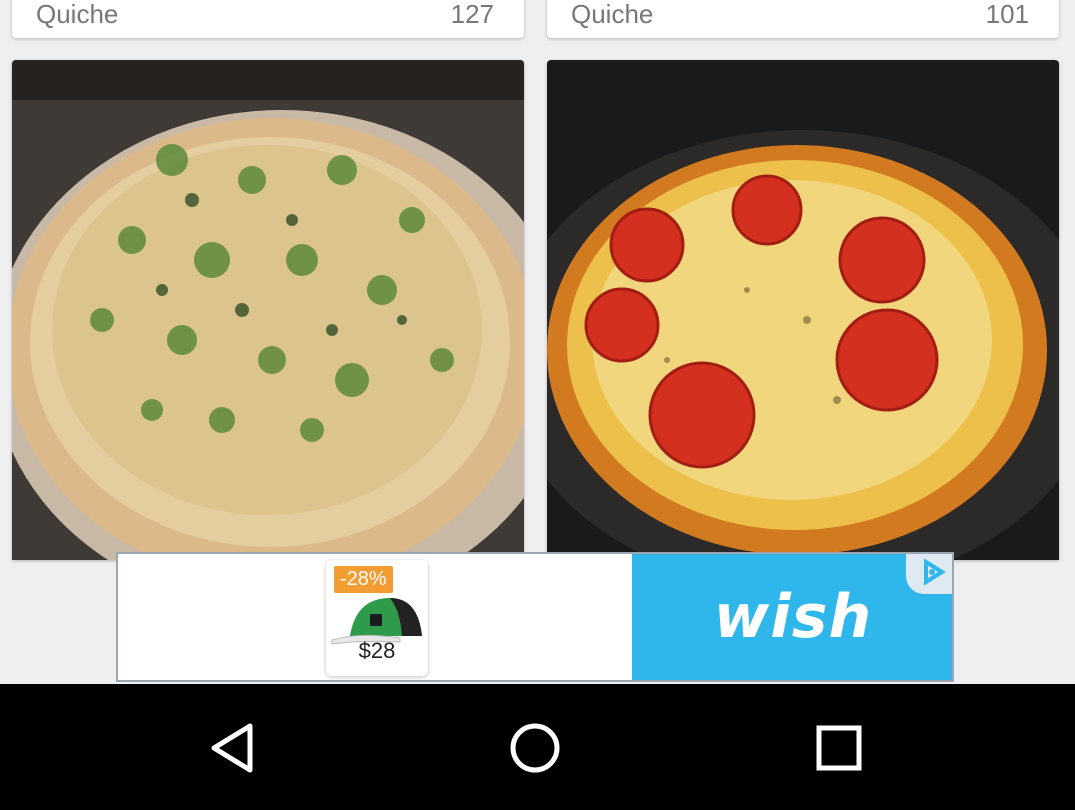 This screenshot has width=1075, height=810. I want to click on ad-price: $28, so click(377, 650).